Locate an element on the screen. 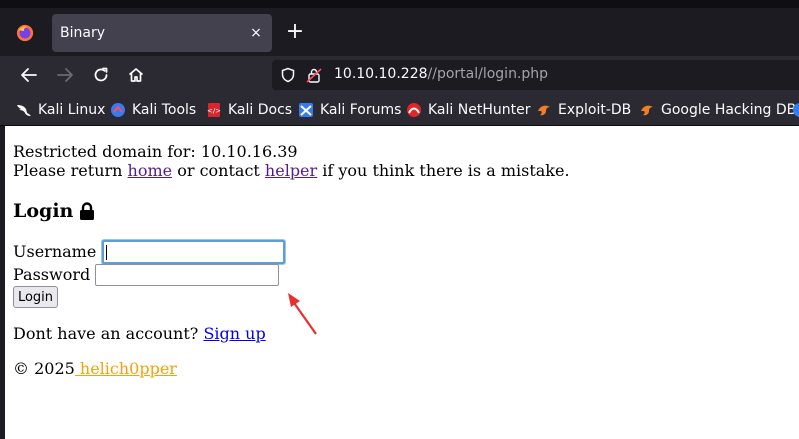  tab-title: Binary is located at coordinates (82, 33).